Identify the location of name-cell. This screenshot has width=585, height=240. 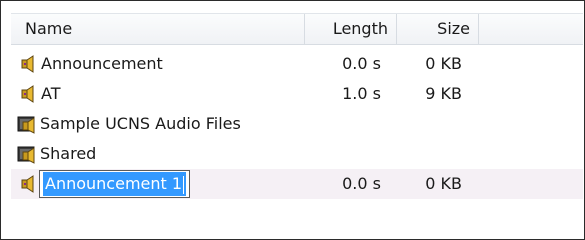
(31, 184).